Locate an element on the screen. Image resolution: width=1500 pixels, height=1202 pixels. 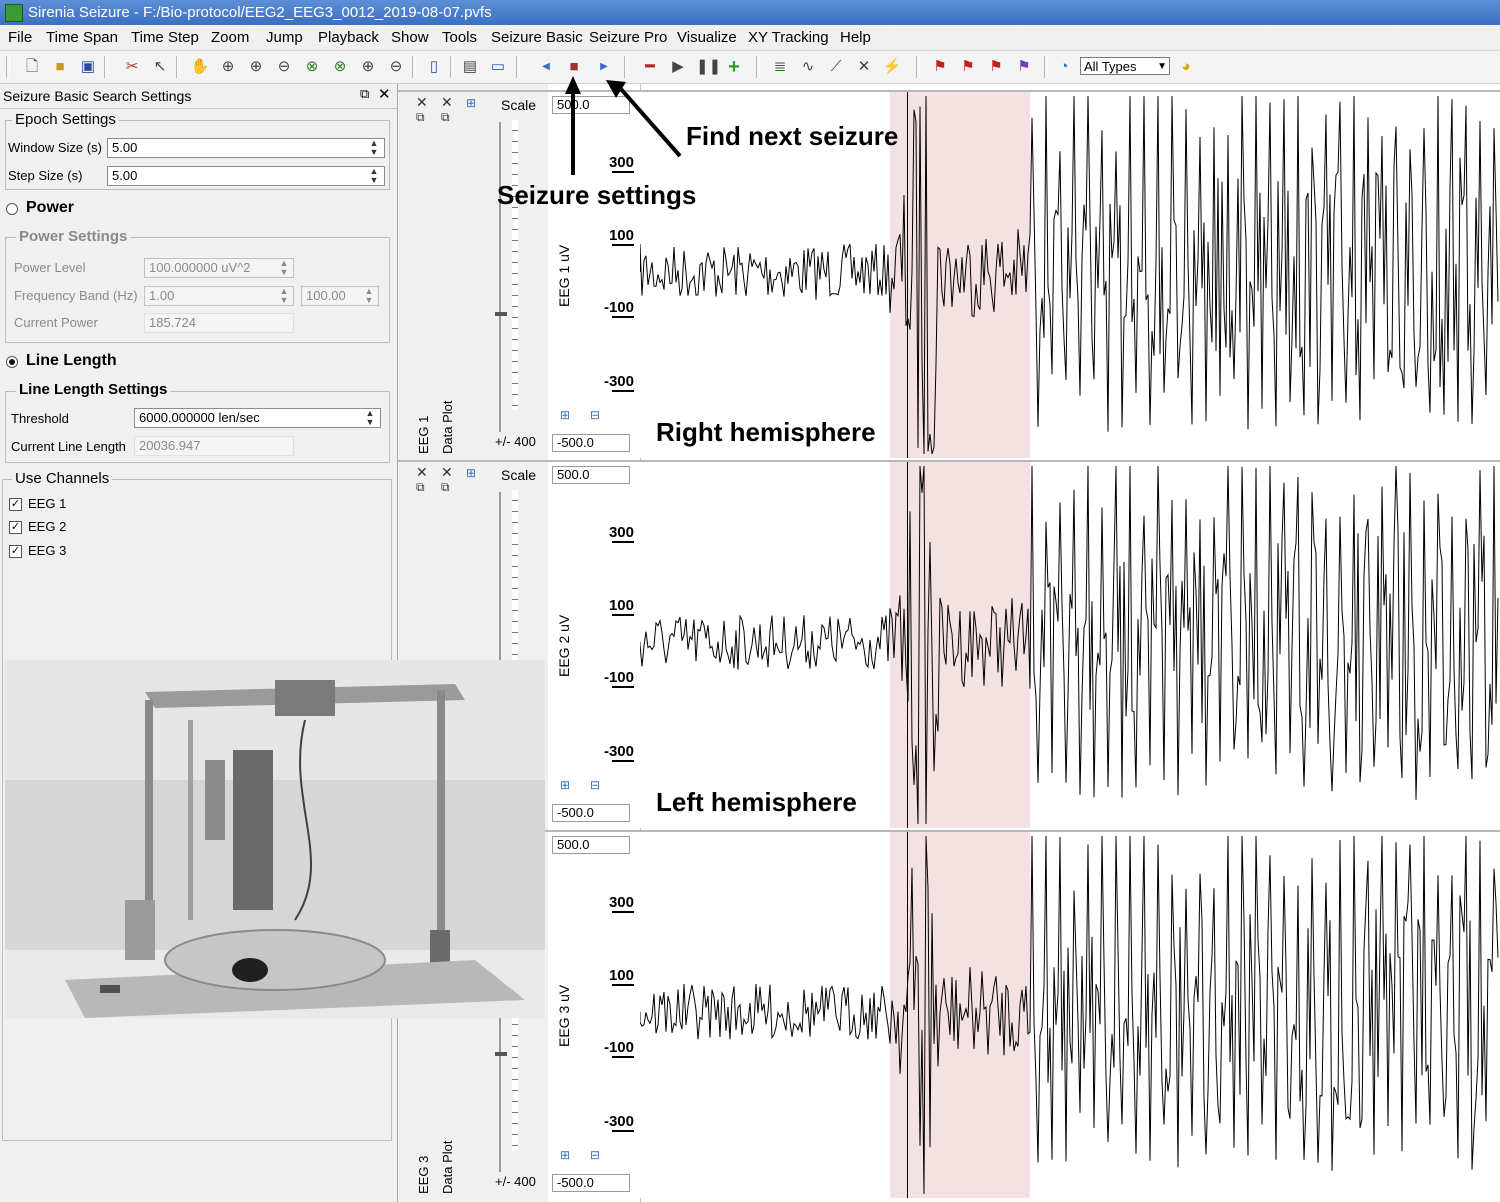
pointer-icon: ↖ is located at coordinates (160, 67).